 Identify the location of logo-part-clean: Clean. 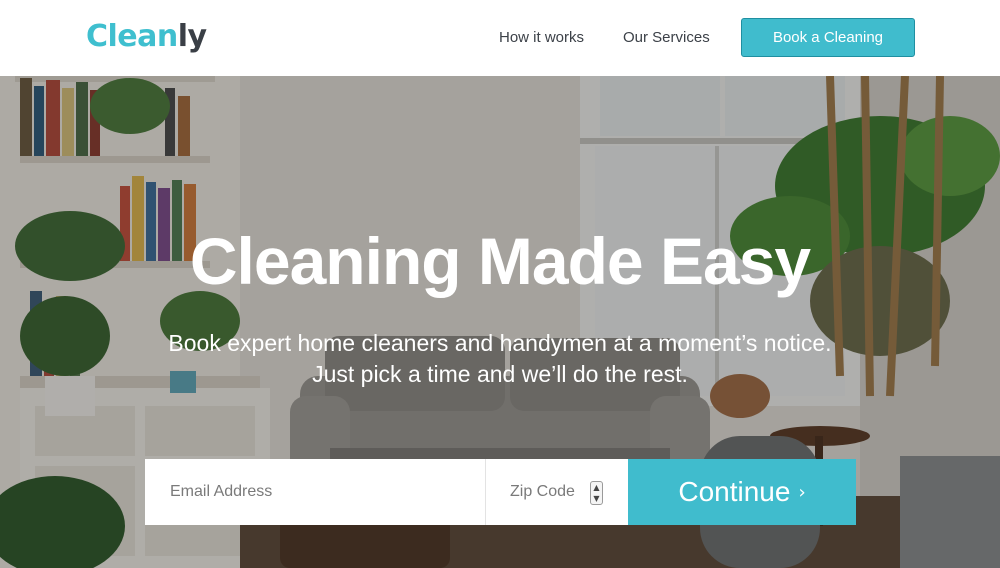
(132, 36).